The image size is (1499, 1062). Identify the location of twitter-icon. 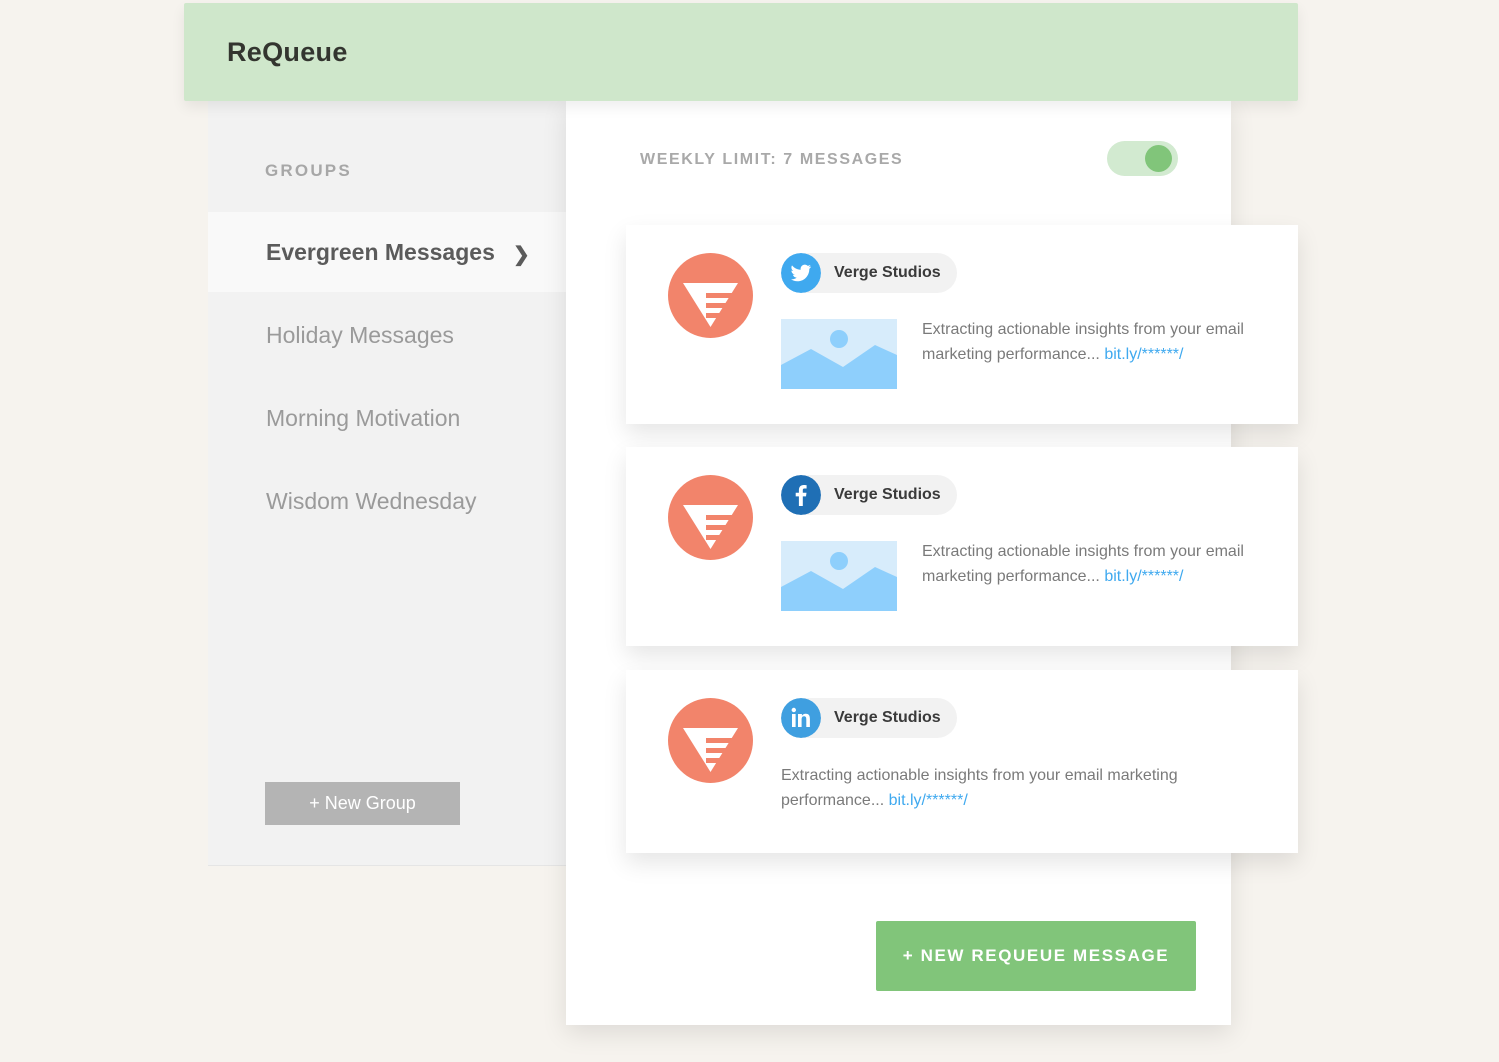
(801, 273).